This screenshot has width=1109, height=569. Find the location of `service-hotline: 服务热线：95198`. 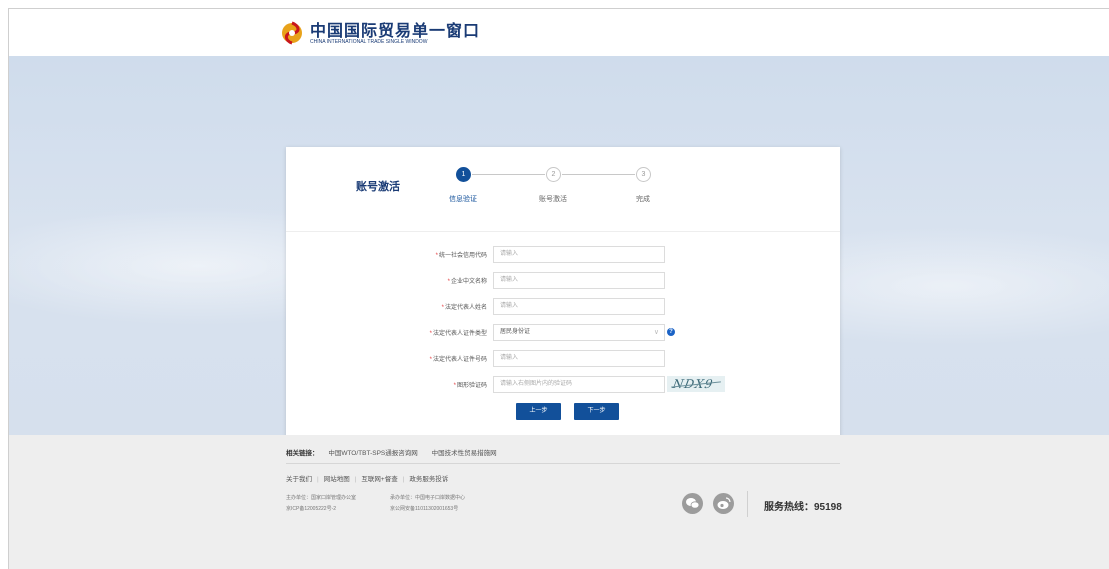

service-hotline: 服务热线：95198 is located at coordinates (803, 507).